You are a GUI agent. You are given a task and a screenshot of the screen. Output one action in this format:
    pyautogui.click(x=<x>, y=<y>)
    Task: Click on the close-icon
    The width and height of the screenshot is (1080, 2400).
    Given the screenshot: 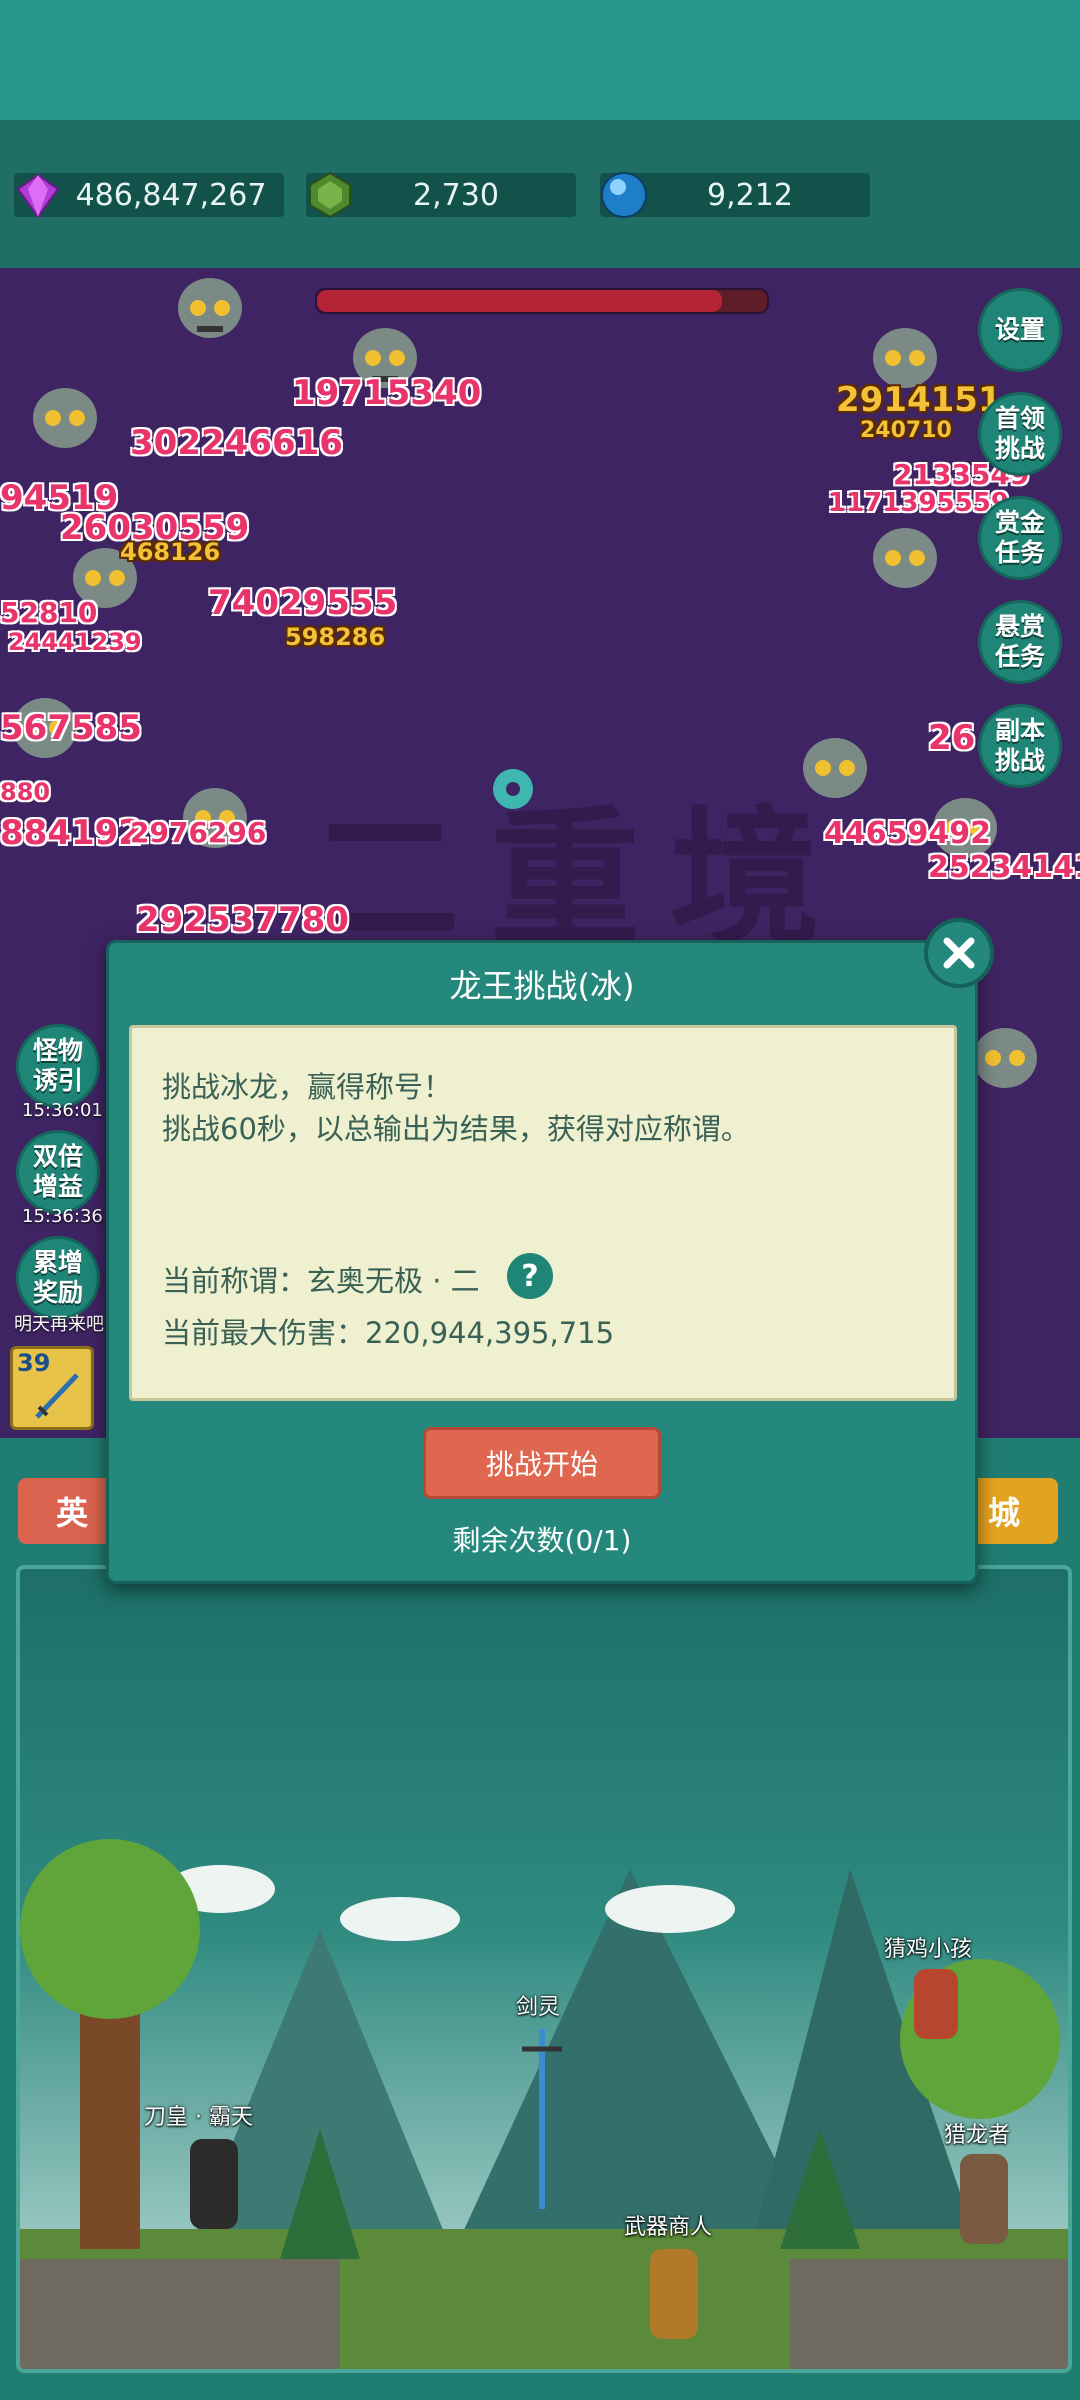 What is the action you would take?
    pyautogui.click(x=959, y=953)
    